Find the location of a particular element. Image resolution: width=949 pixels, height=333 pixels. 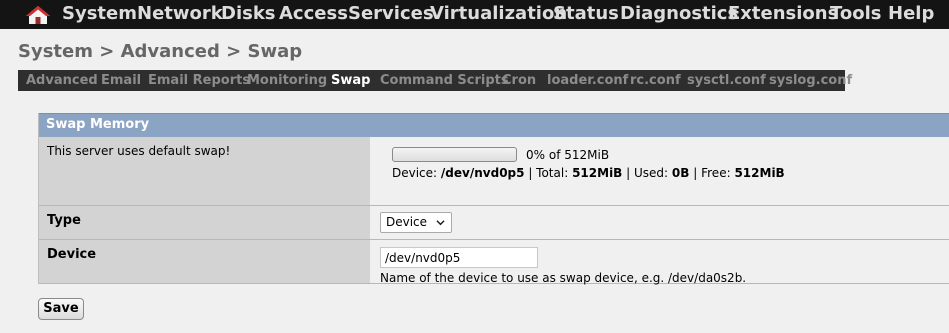

nav-diagnostics: Diagnostics is located at coordinates (679, 14).